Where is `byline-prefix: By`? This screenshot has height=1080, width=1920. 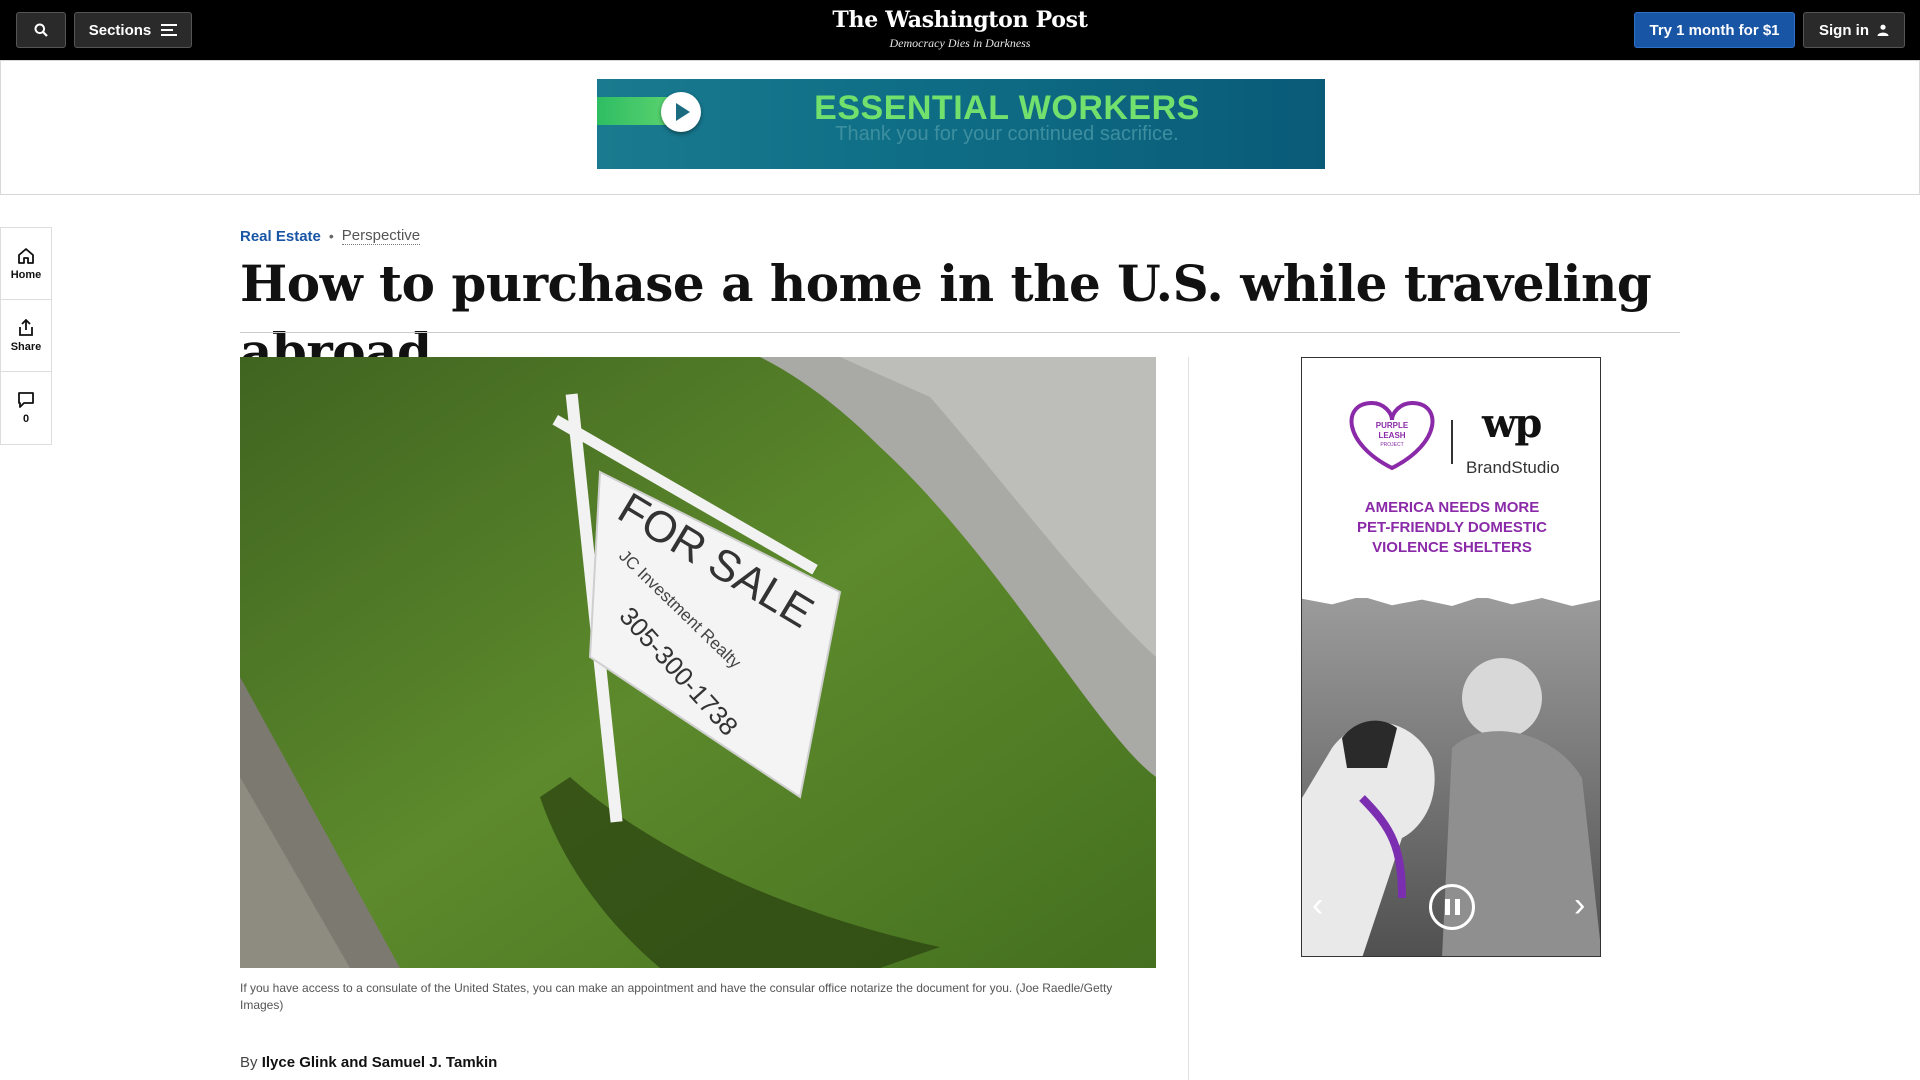
byline-prefix: By is located at coordinates (249, 1062).